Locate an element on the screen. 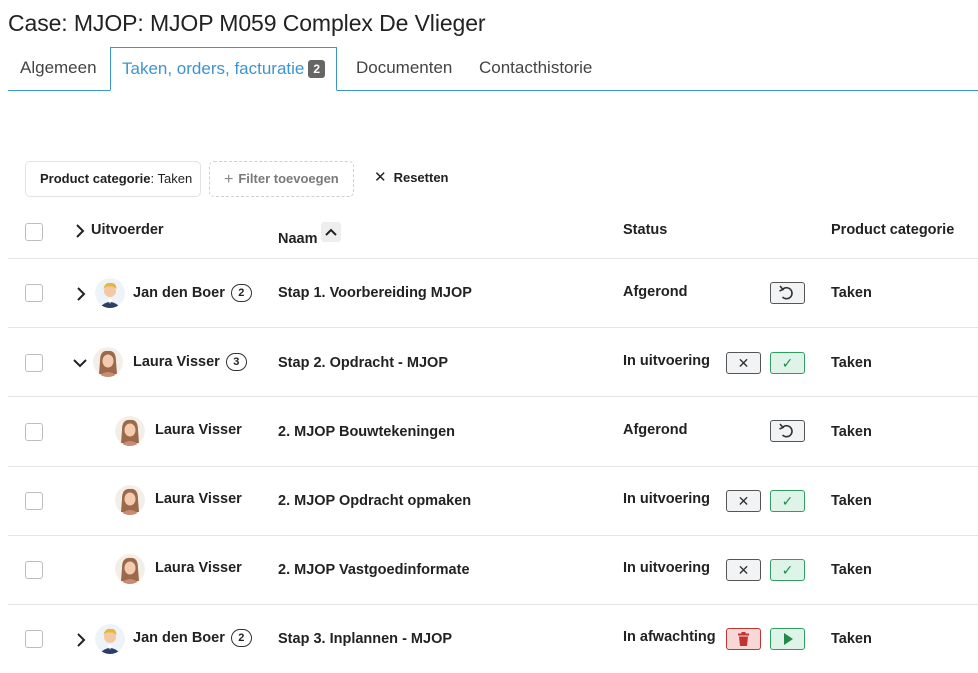 This screenshot has width=978, height=673. add-filter-button: + Filter toevoegen is located at coordinates (281, 179).